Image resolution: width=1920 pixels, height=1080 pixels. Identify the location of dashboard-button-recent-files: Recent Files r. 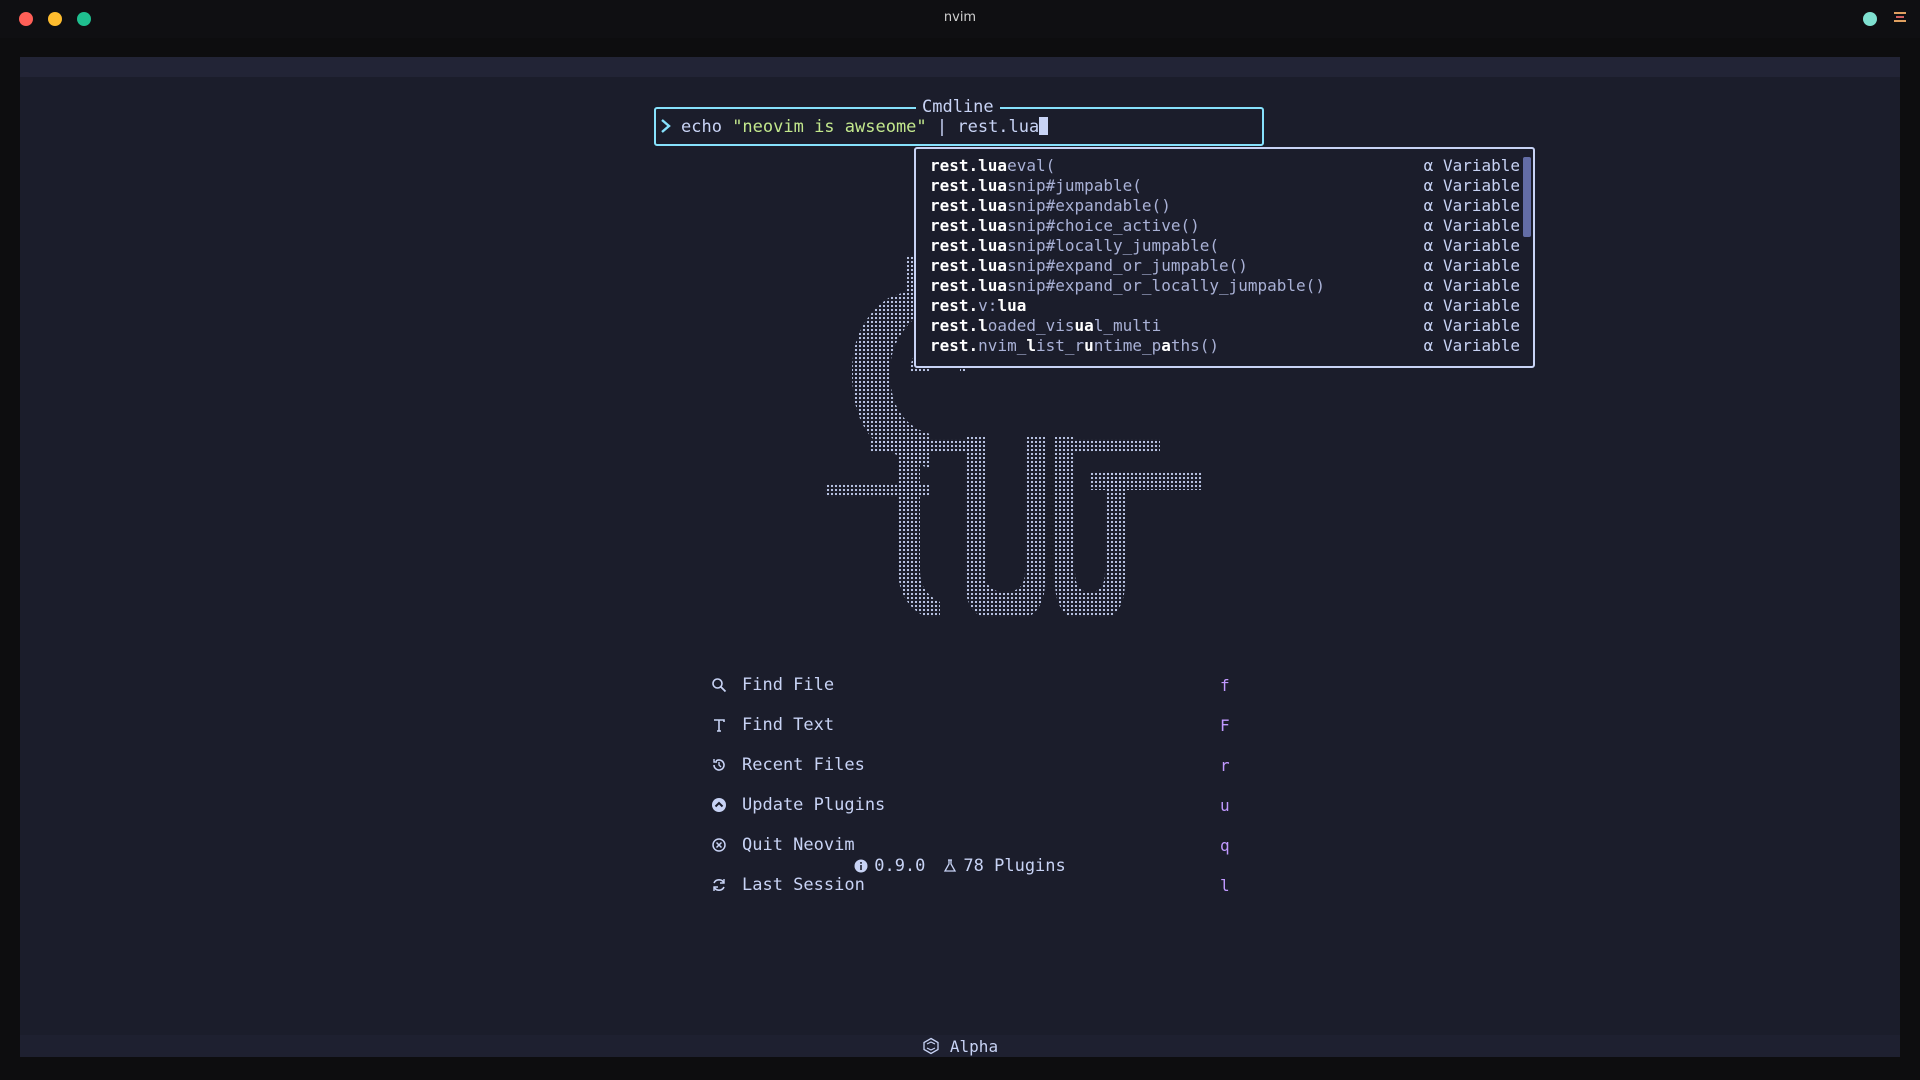
(978, 765).